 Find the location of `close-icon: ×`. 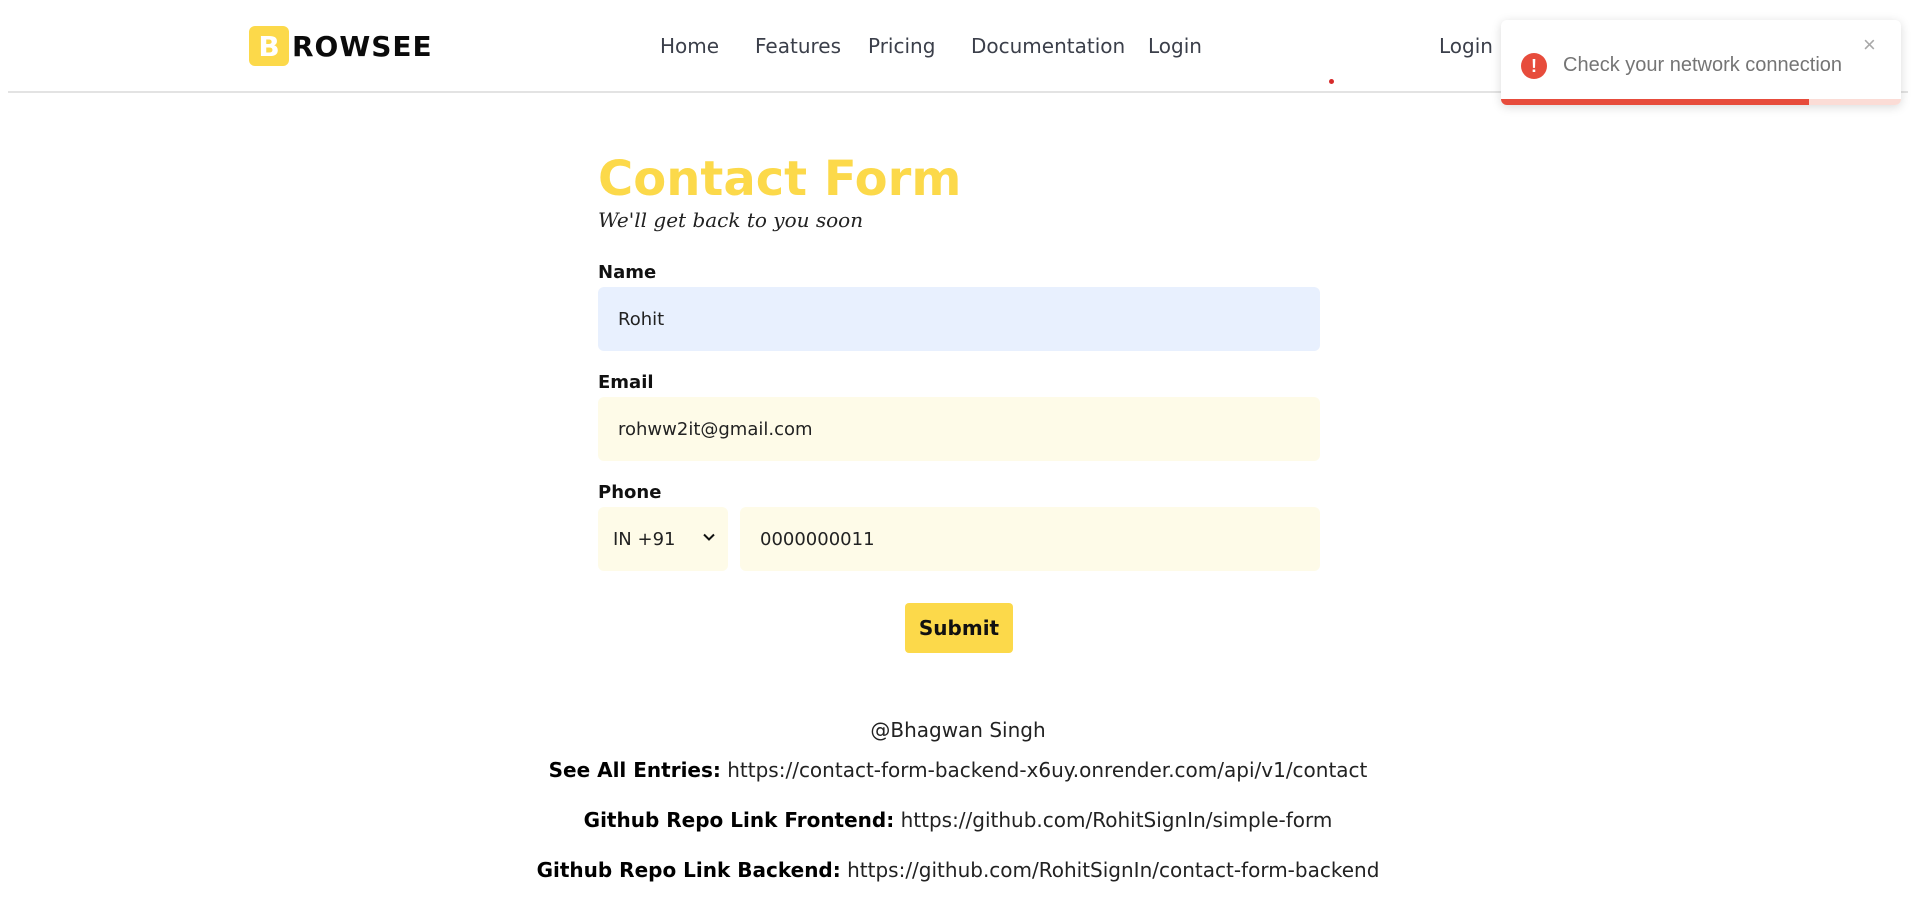

close-icon: × is located at coordinates (1869, 45).